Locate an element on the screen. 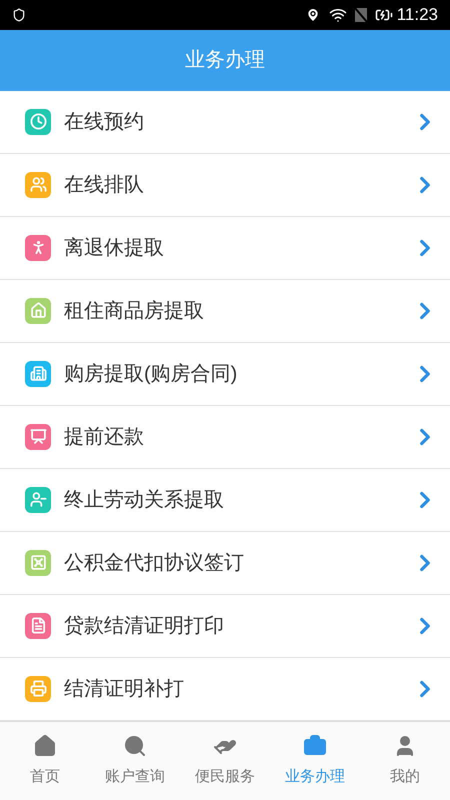 Image resolution: width=450 pixels, height=800 pixels. nav-tab: 我的 is located at coordinates (405, 761).